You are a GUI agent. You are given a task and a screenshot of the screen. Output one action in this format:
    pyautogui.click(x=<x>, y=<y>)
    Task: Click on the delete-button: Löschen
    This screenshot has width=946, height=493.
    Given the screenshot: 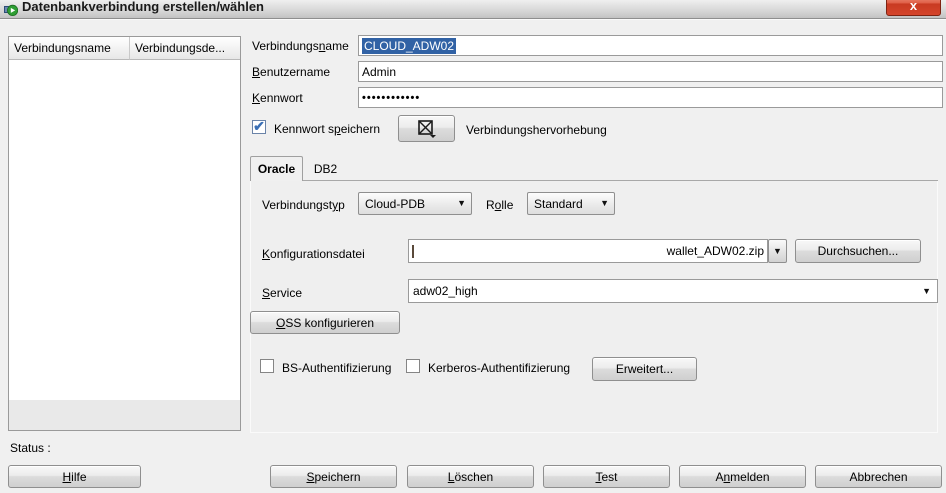 What is the action you would take?
    pyautogui.click(x=470, y=476)
    